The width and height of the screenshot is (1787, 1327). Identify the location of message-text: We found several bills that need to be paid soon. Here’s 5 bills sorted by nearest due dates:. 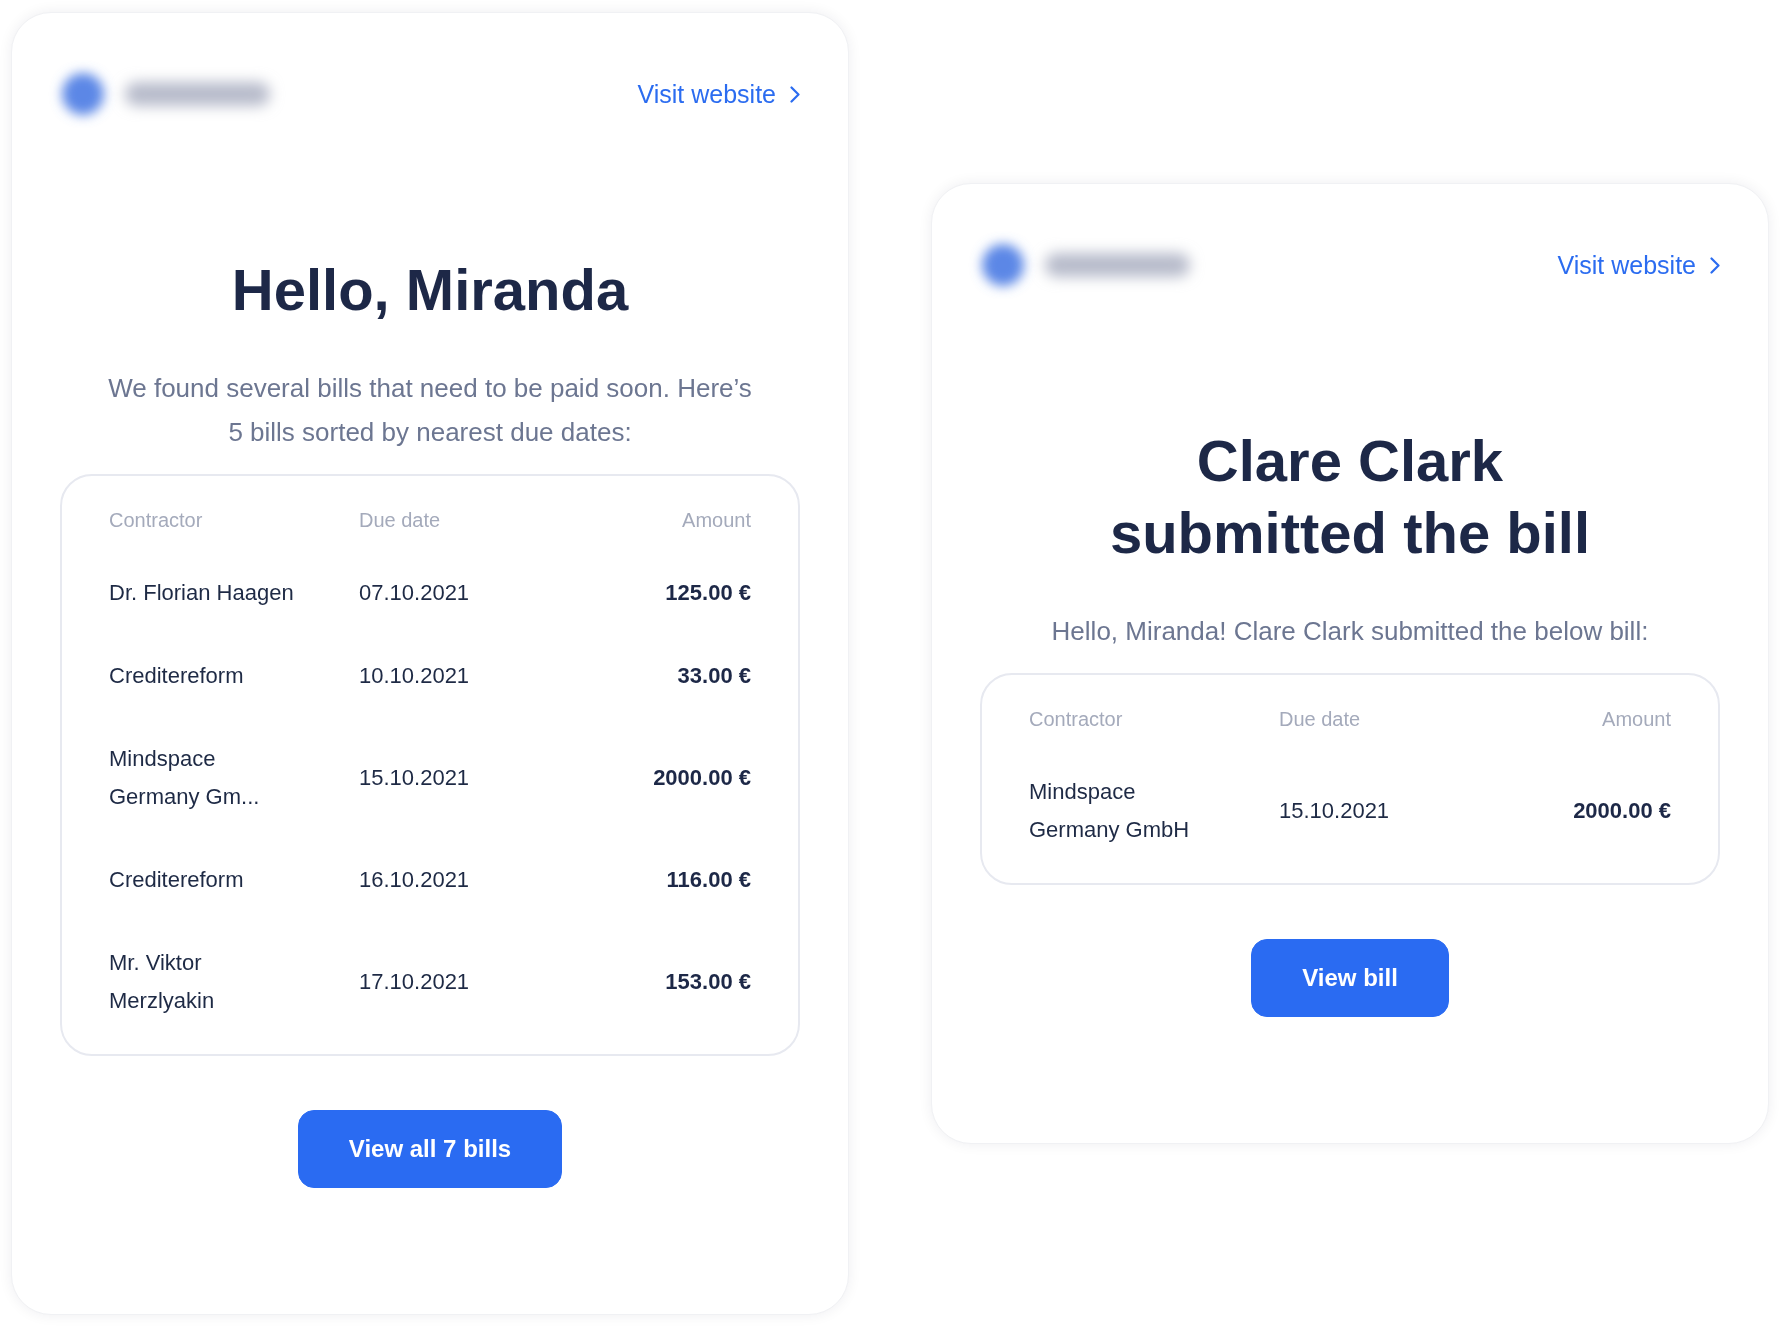
(430, 410).